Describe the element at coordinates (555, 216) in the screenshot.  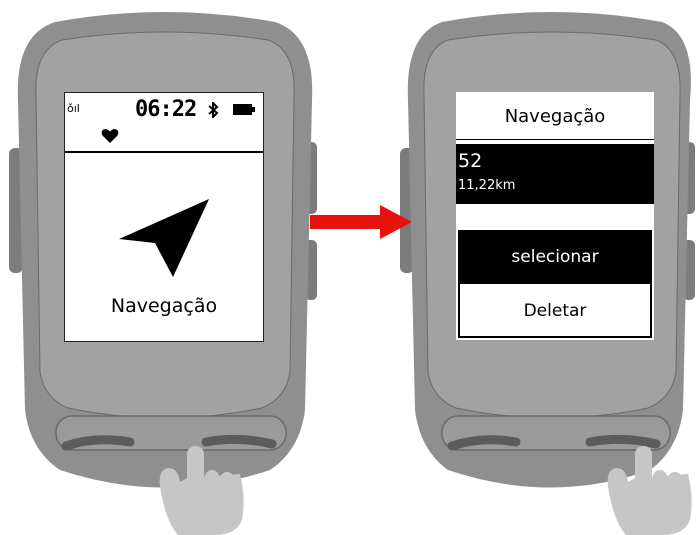
I see `right-screen: Navegação 52 11,22km selecionar Deletar` at that location.